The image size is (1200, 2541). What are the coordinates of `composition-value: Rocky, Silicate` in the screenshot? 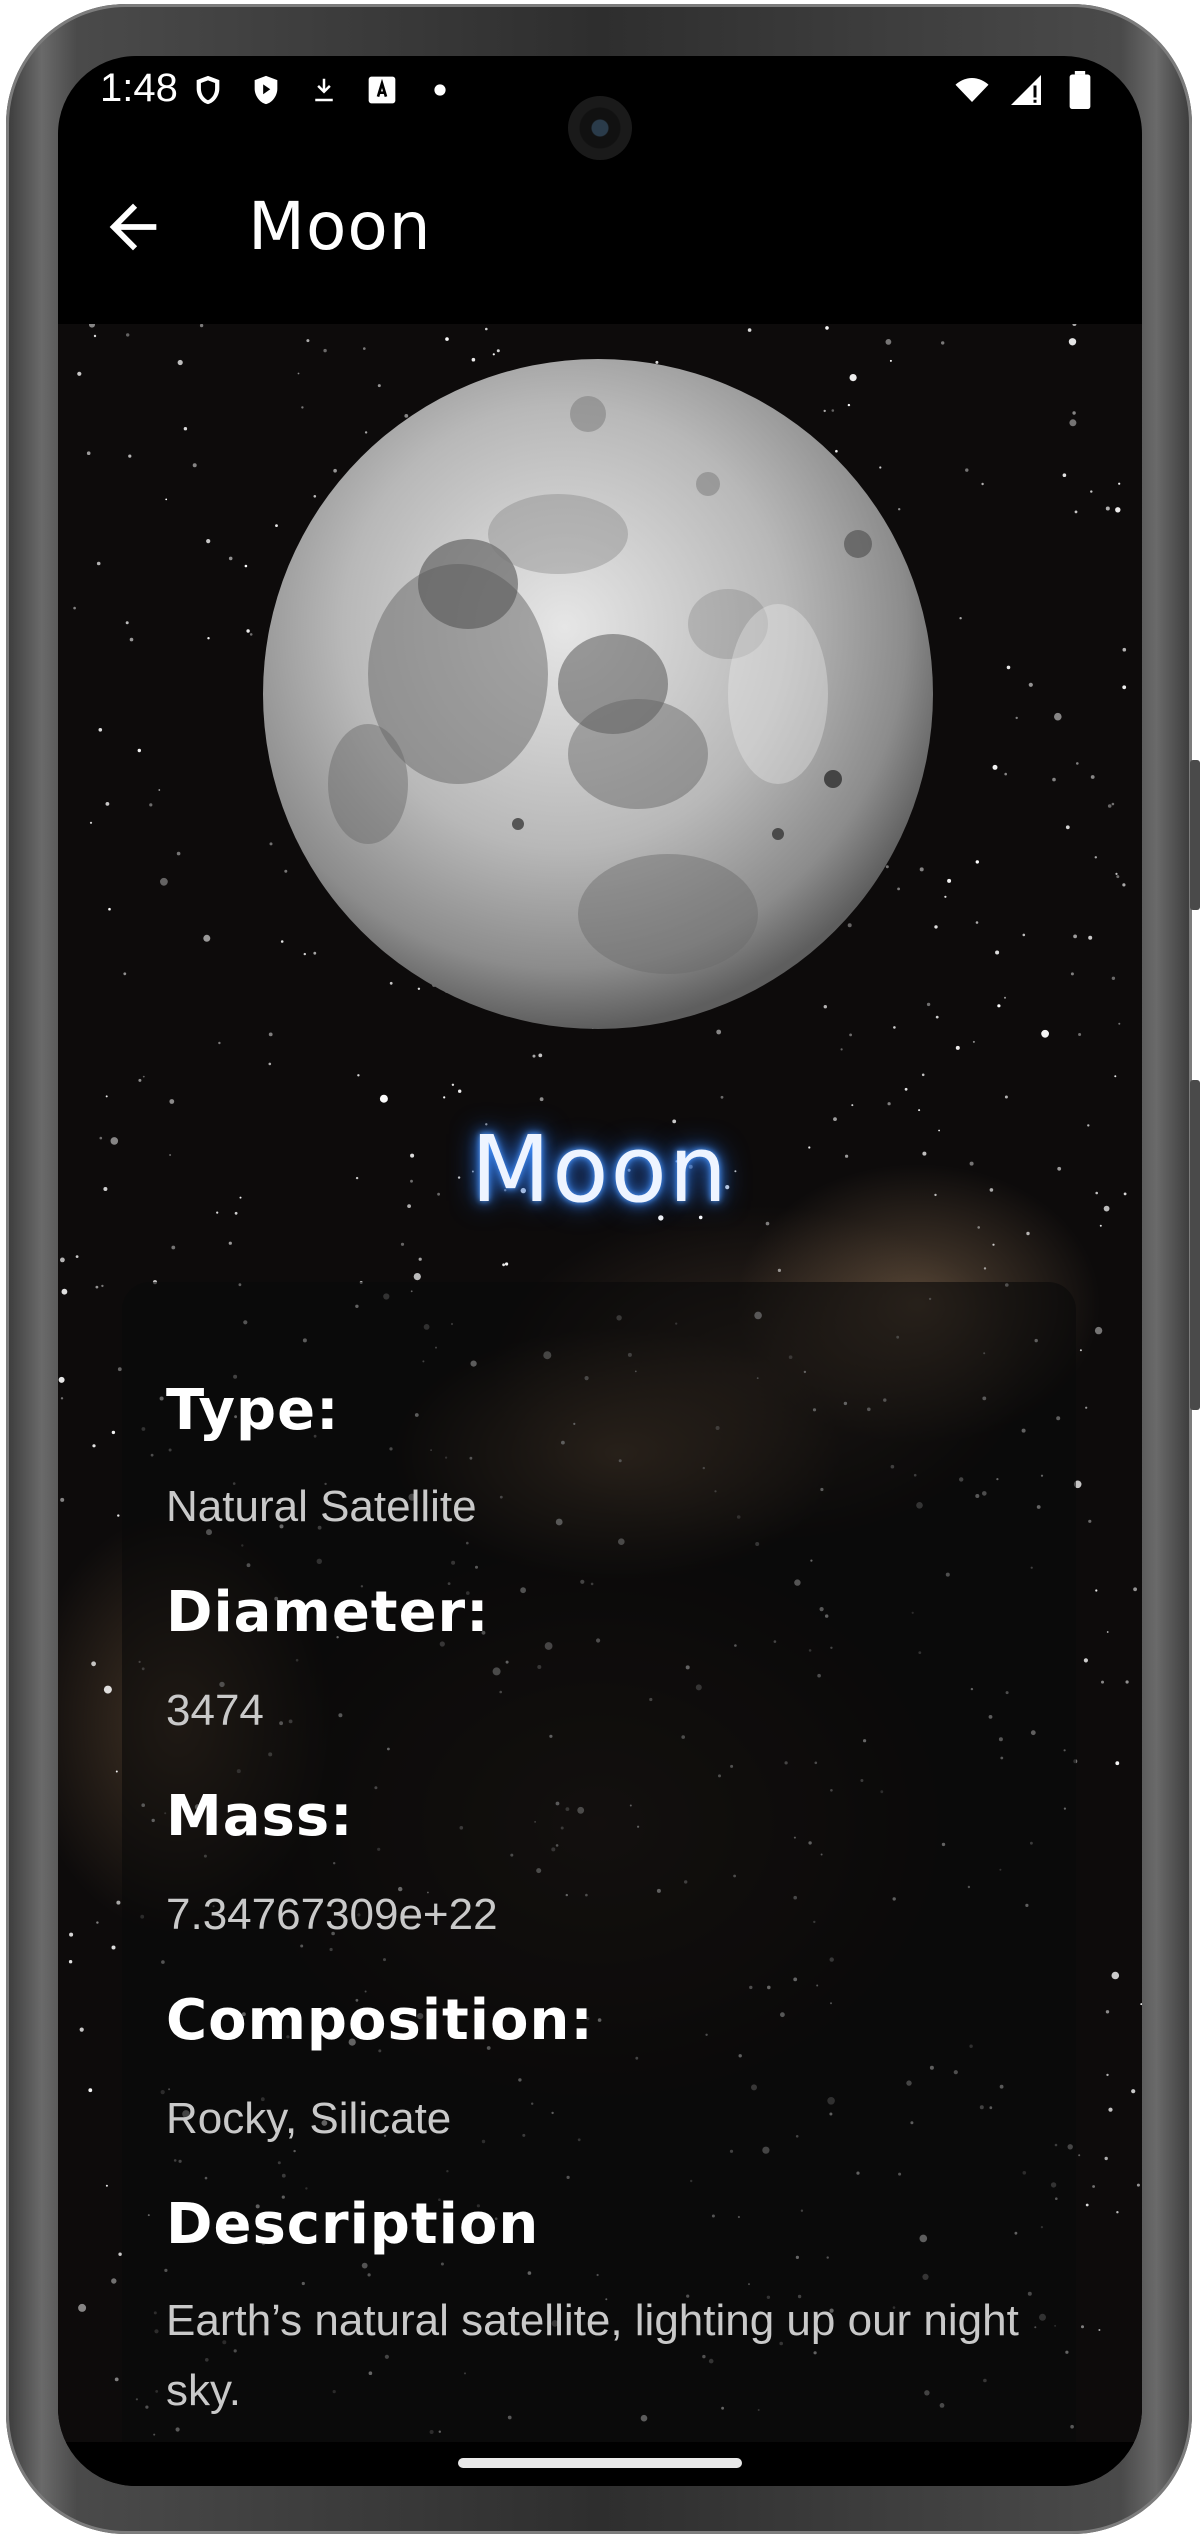 It's located at (309, 2118).